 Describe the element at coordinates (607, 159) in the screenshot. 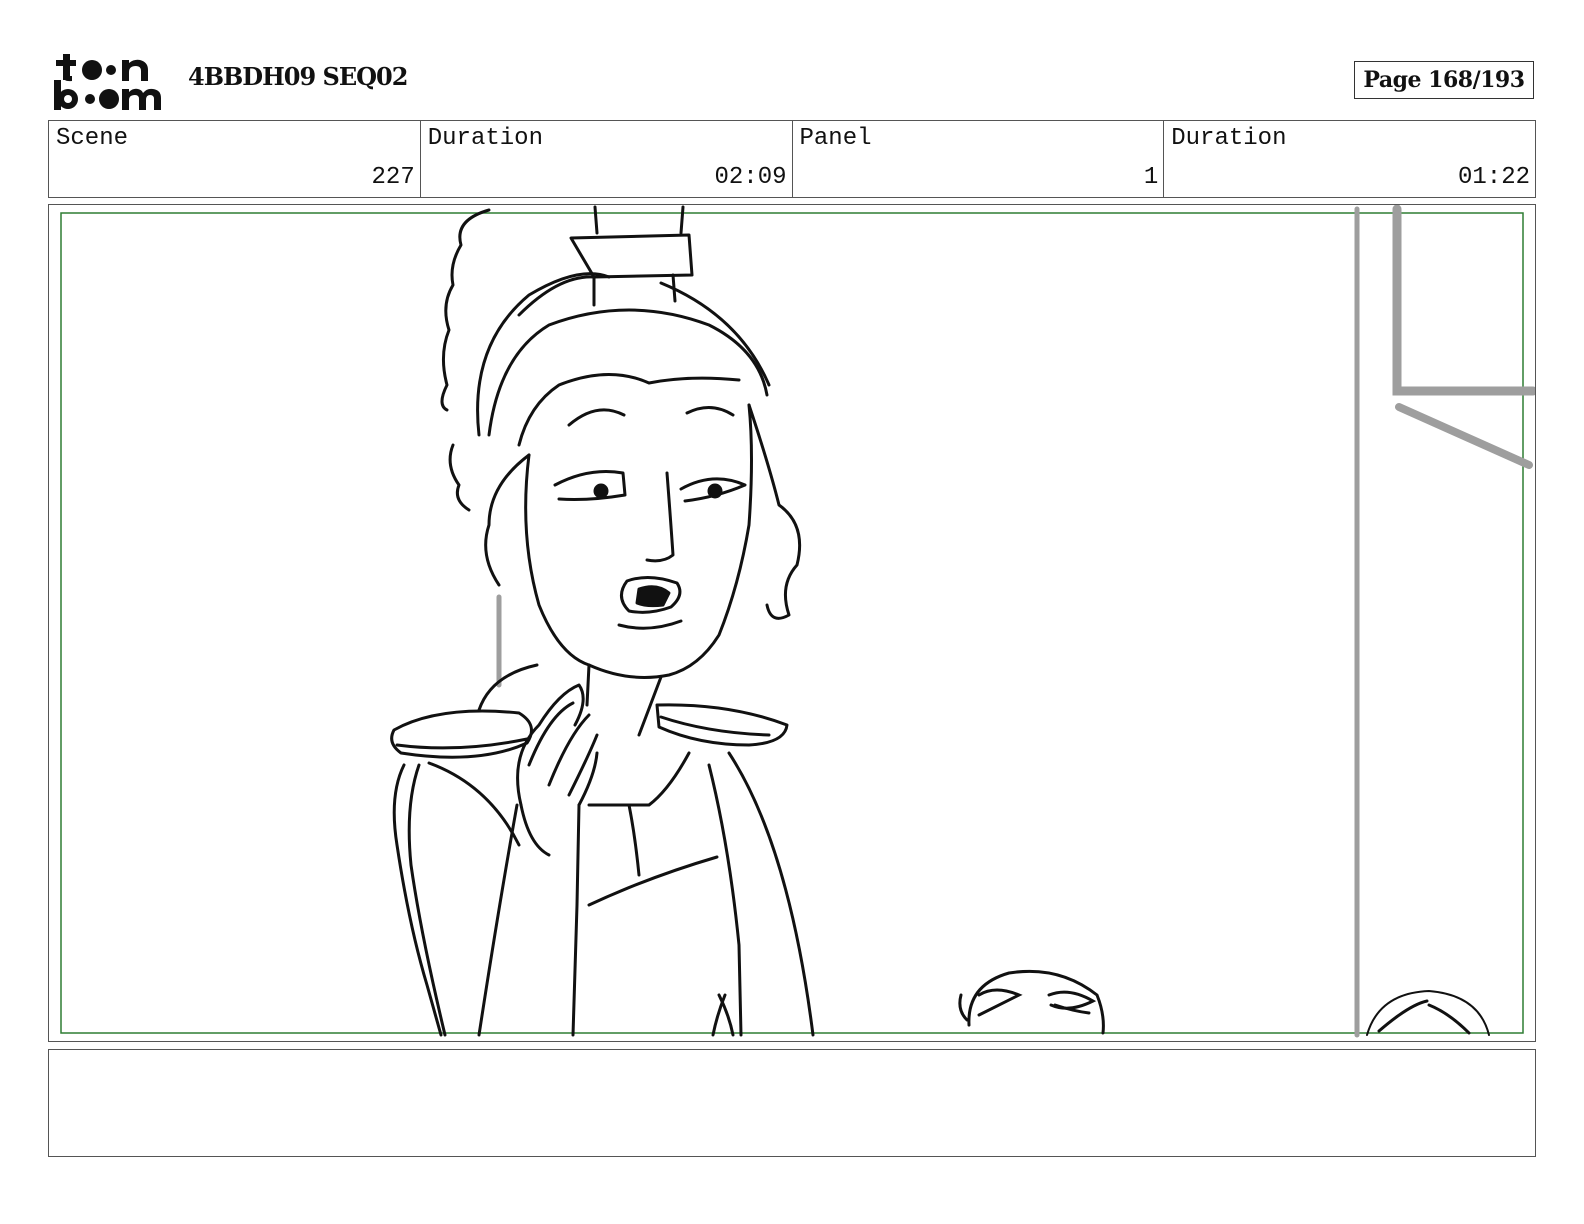

I see `scene-duration-cell: Duration 02:09` at that location.